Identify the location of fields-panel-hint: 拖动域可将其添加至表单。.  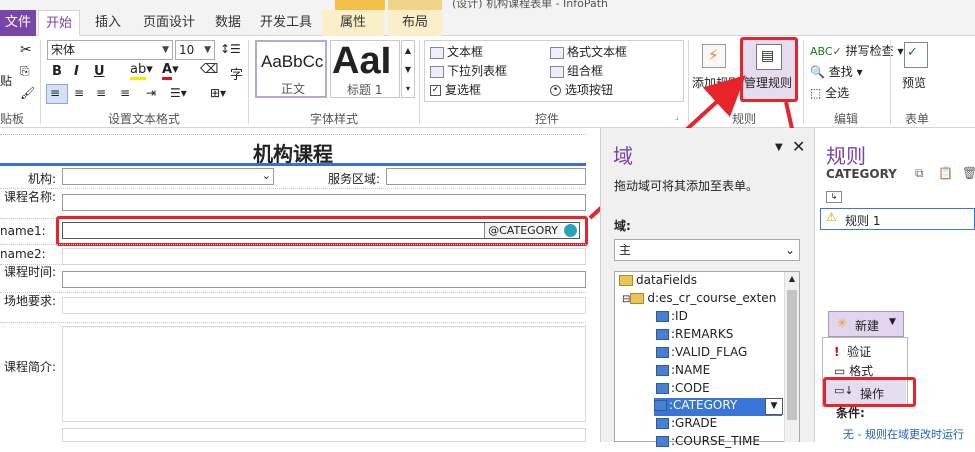
(686, 186).